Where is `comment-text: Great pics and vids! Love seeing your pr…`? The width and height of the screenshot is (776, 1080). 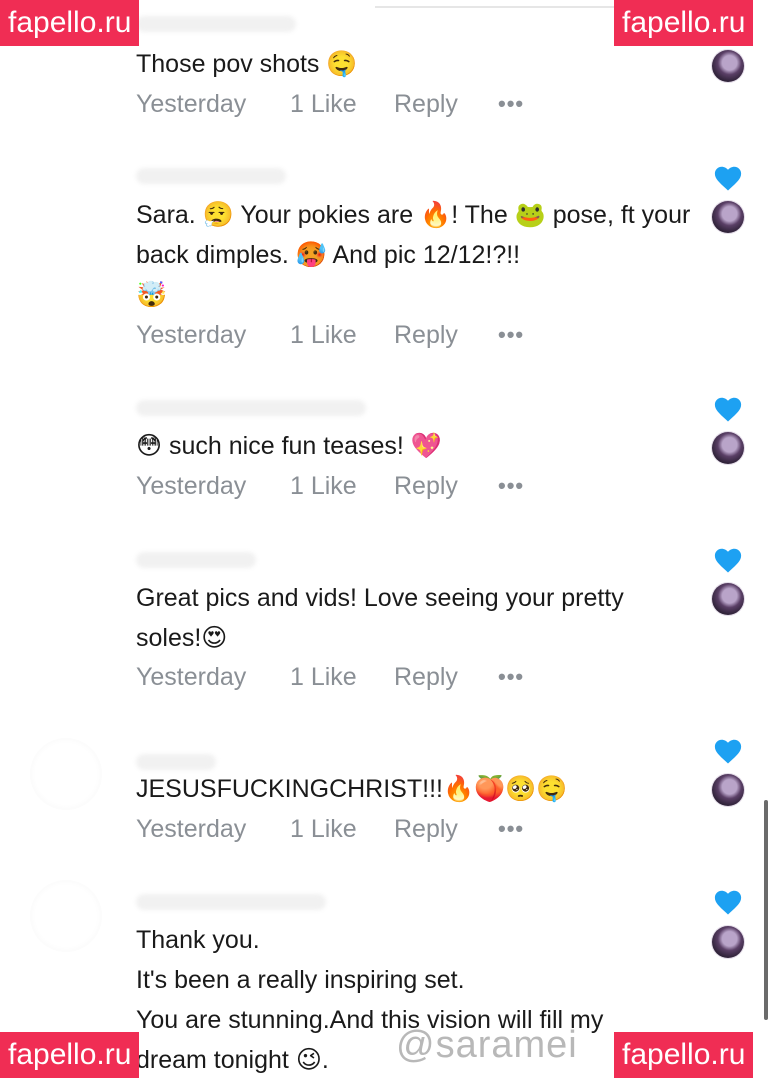
comment-text: Great pics and vids! Love seeing your pr… is located at coordinates (380, 618).